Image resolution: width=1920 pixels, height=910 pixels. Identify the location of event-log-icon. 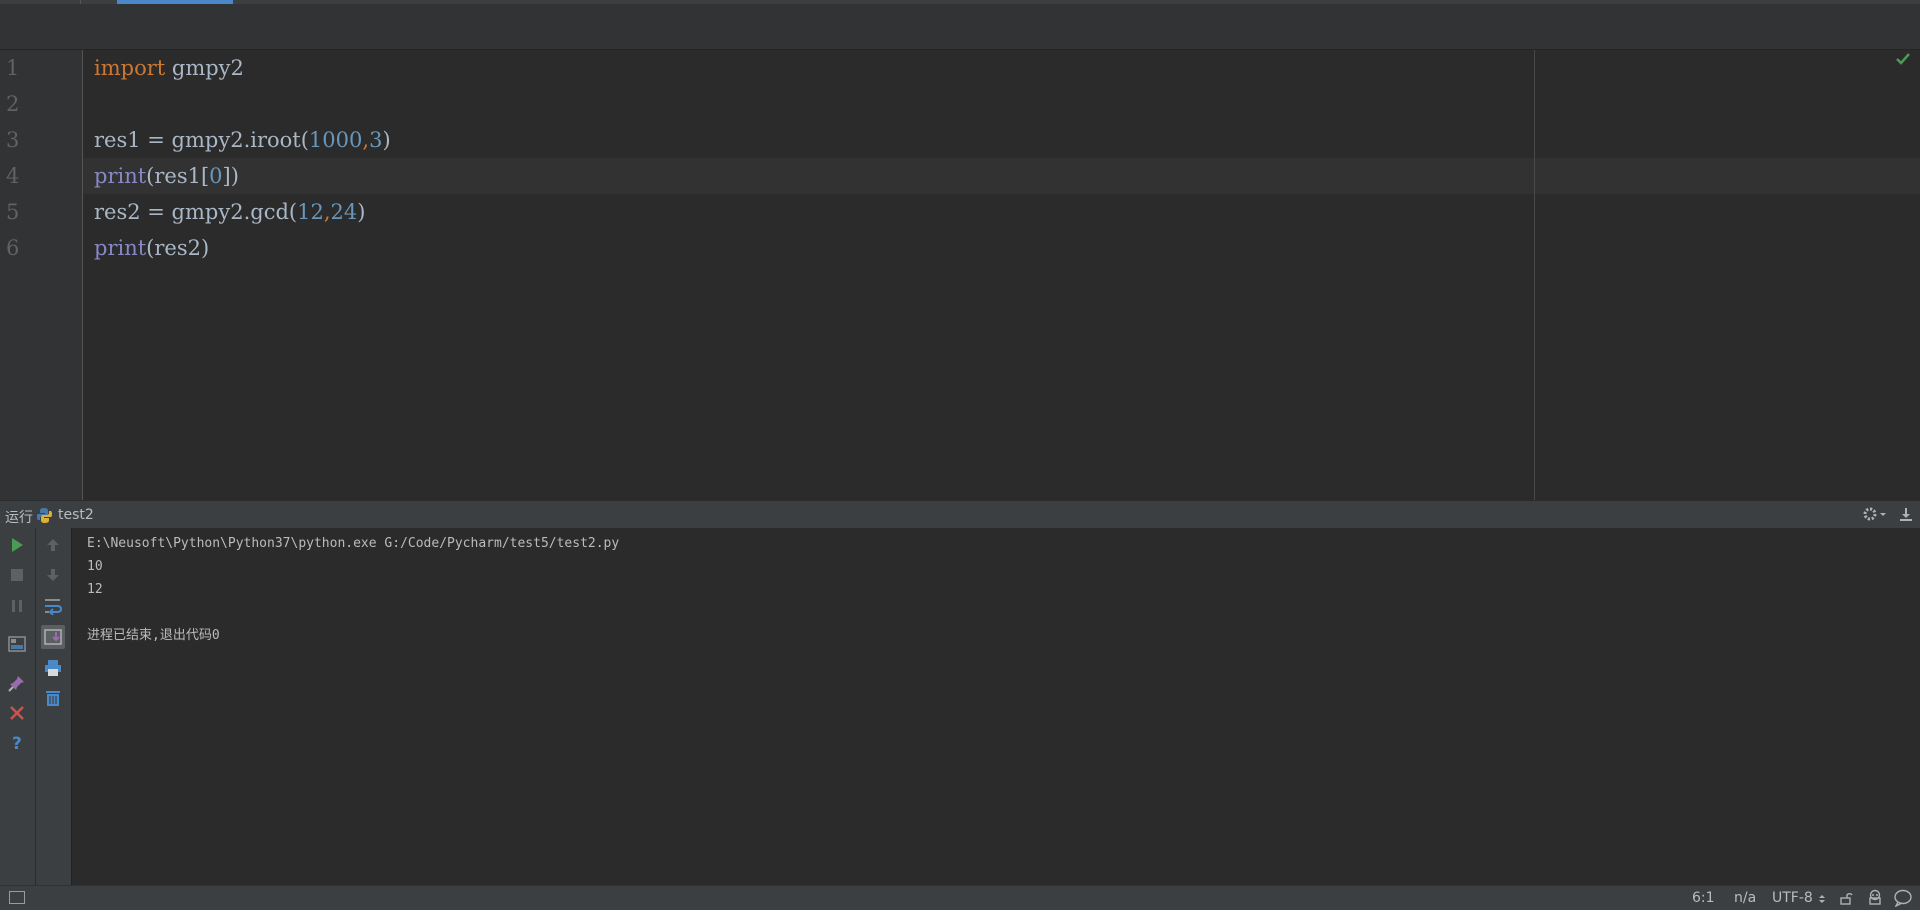
(1903, 898).